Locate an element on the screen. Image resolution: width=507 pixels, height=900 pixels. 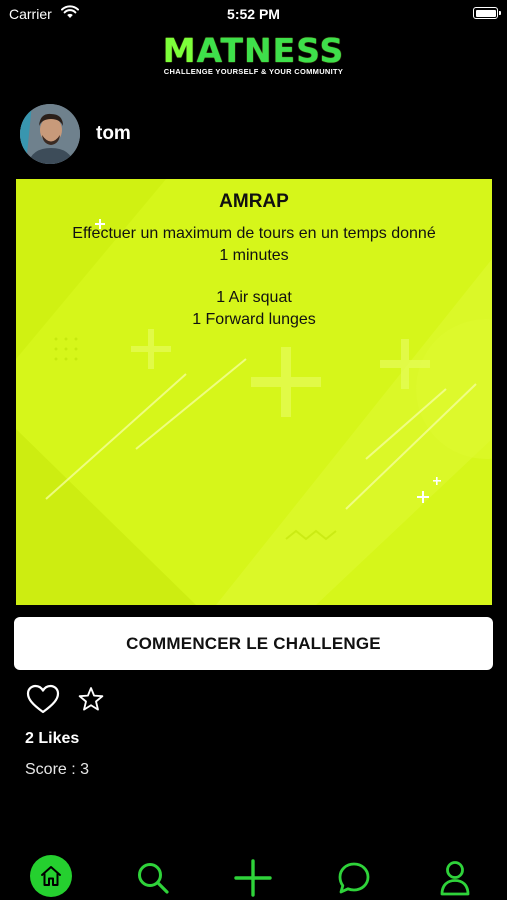
logo-first-letter: M is located at coordinates (179, 50).